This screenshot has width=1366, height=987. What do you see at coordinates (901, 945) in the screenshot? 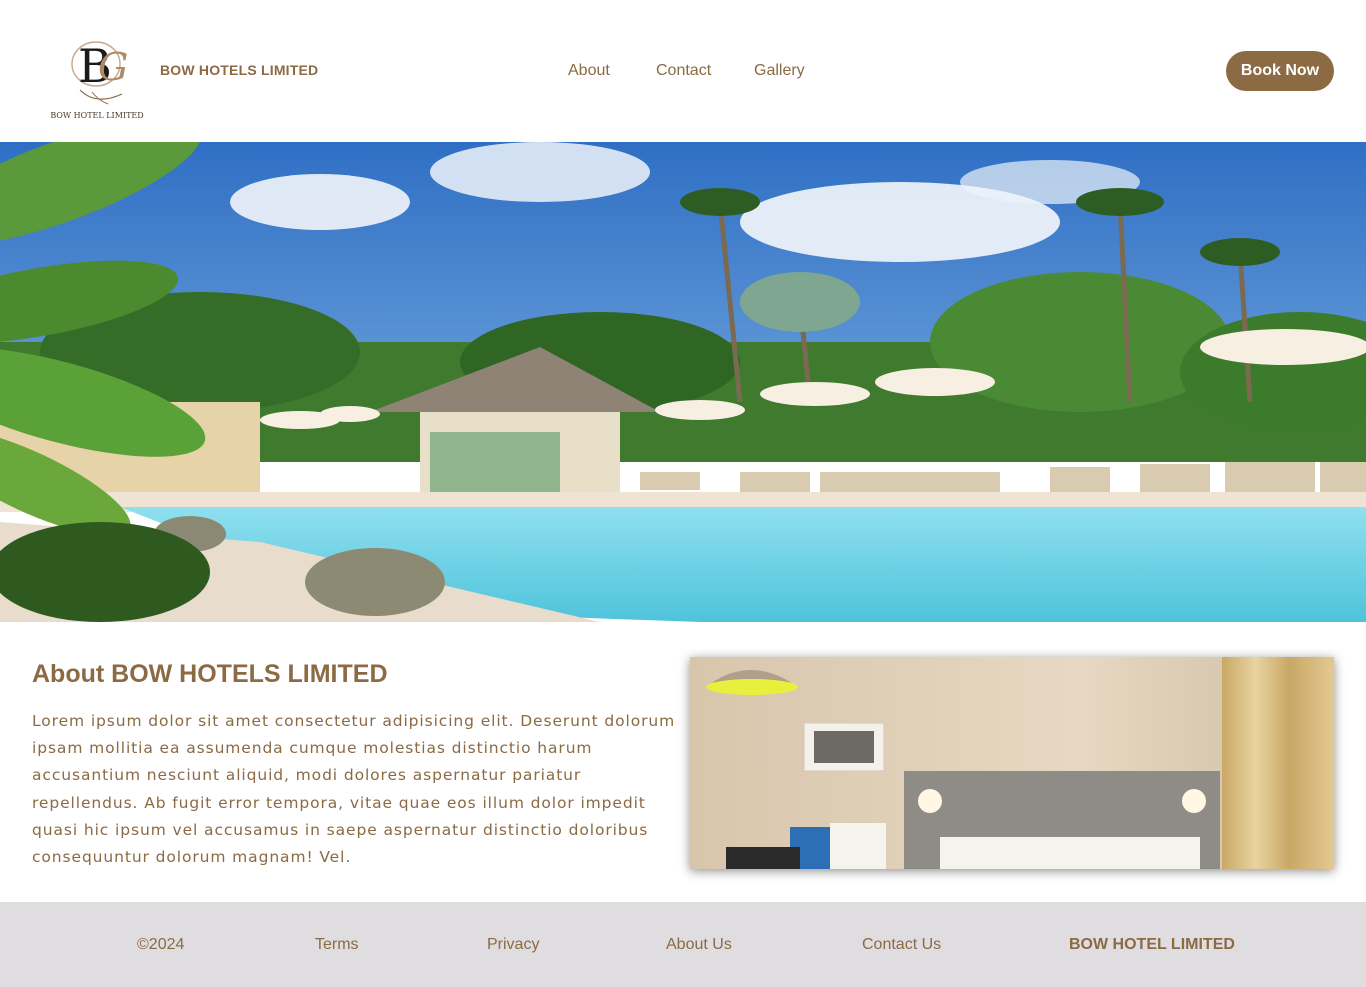
I see `footer-contact-us-link: Contact Us` at bounding box center [901, 945].